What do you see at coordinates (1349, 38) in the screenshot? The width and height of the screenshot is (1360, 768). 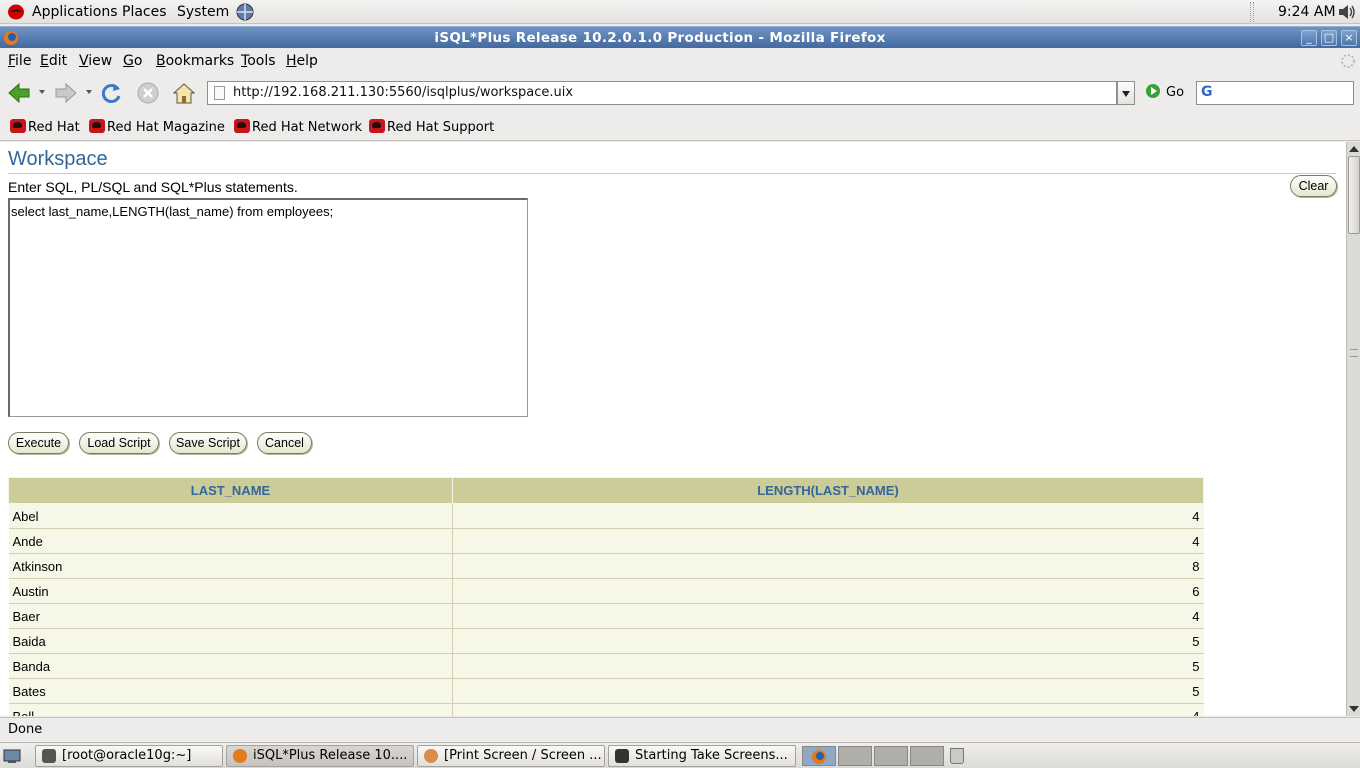 I see `close-button: ×` at bounding box center [1349, 38].